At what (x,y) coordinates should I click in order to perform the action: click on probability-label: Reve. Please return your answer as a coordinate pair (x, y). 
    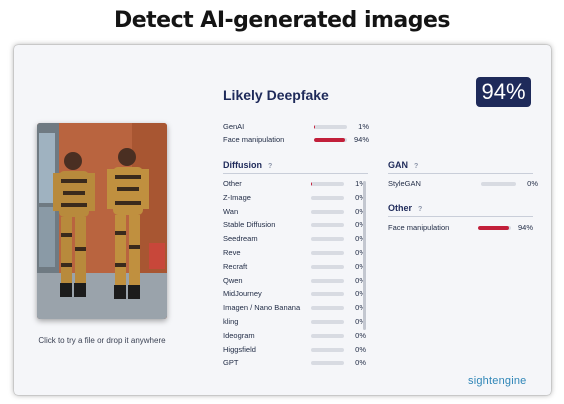
    Looking at the image, I should click on (232, 252).